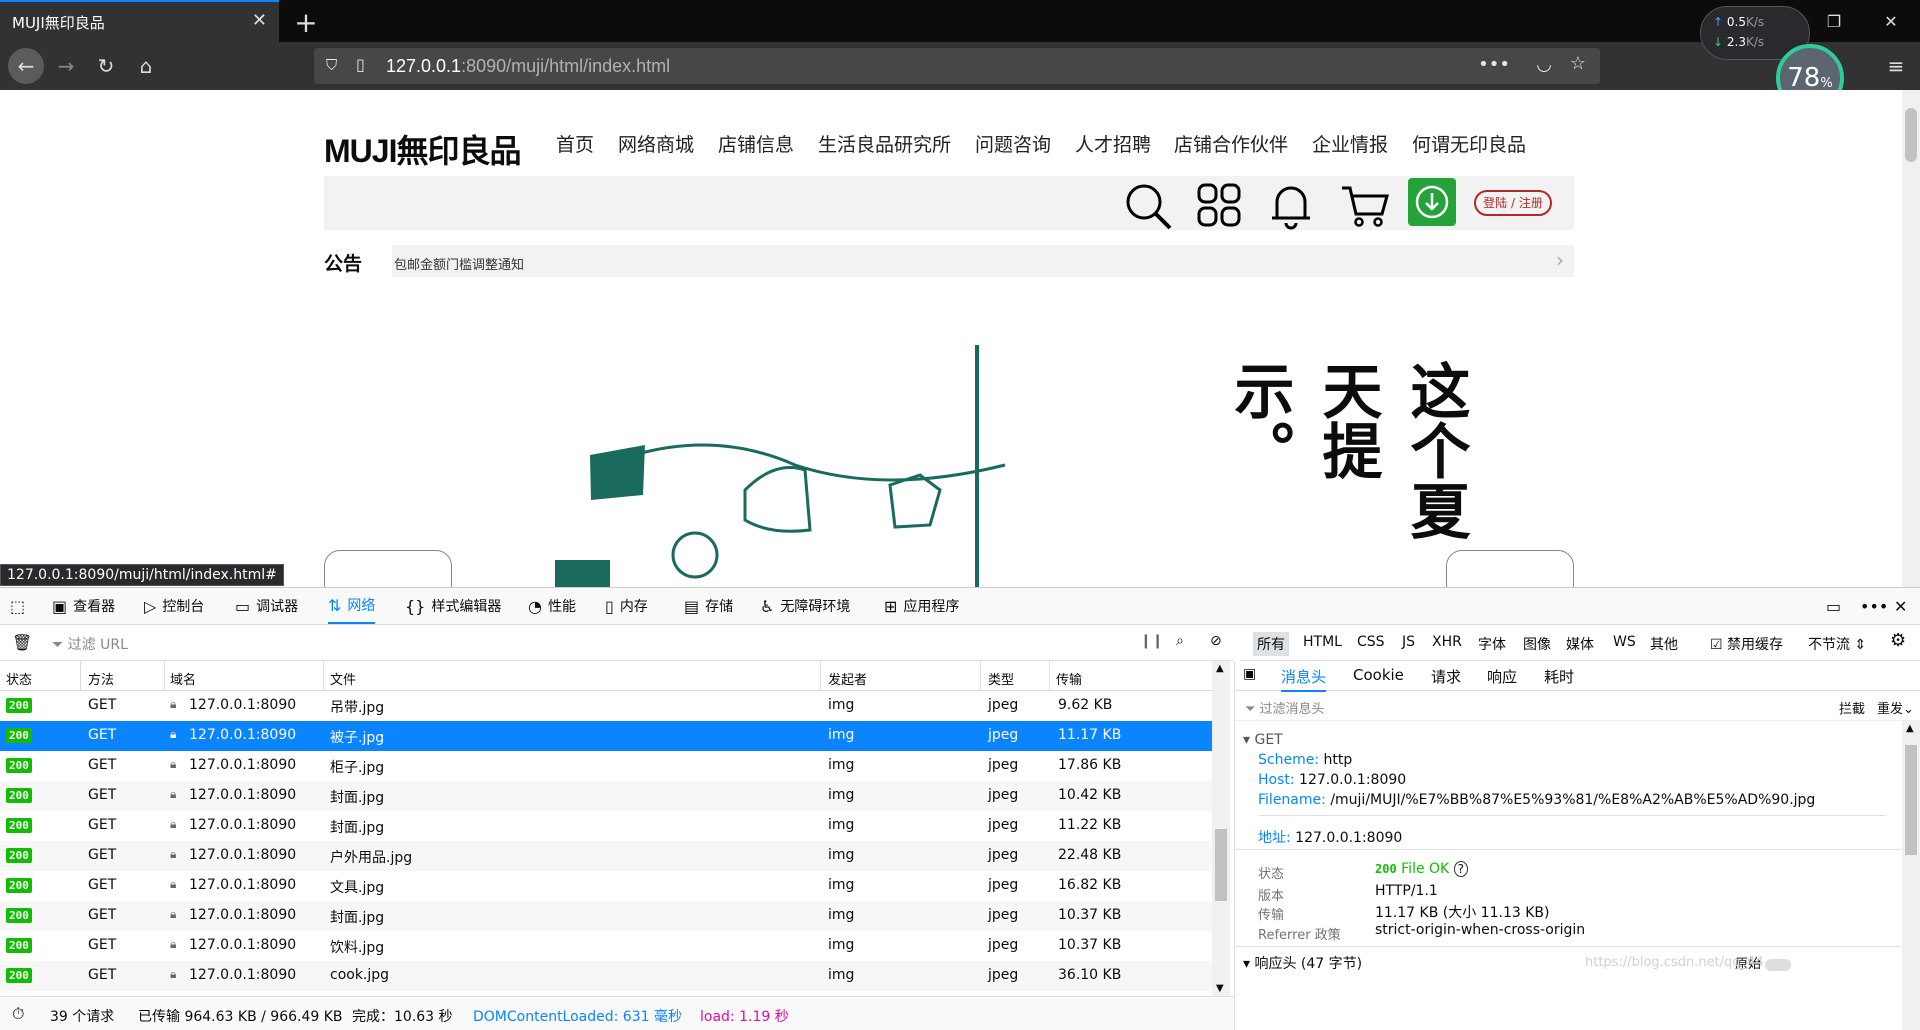  Describe the element at coordinates (552, 606) in the screenshot. I see `tab-performance: ◔ 性能` at that location.